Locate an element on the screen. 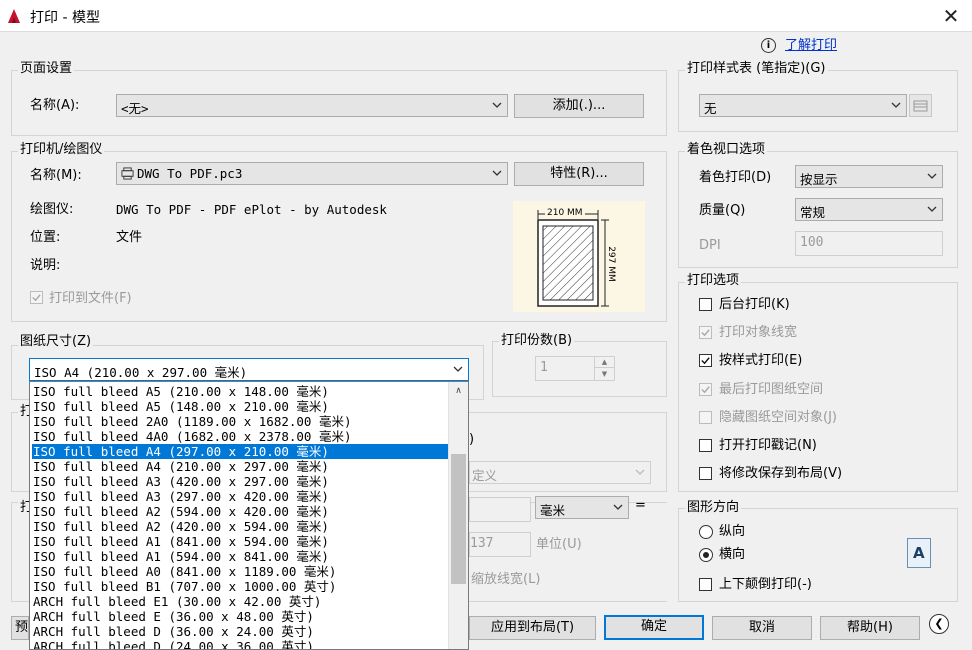 The width and height of the screenshot is (972, 650). description-label: 说明: is located at coordinates (45, 265).